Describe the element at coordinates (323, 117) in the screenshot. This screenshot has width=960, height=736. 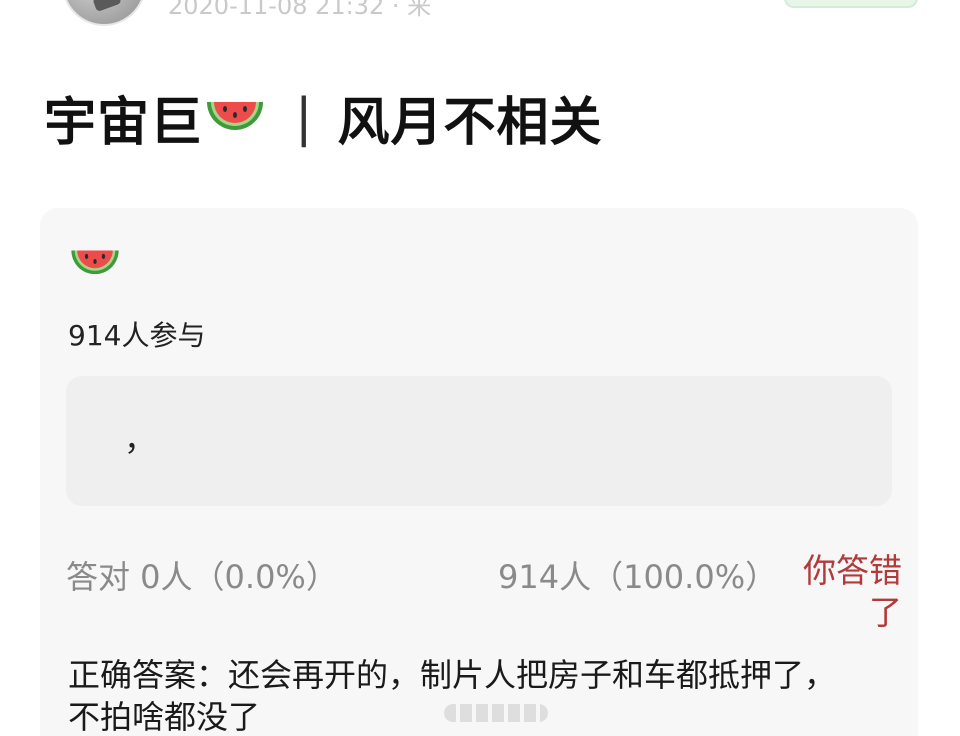
I see `post-title: 宇宙巨 | 风月不相关` at that location.